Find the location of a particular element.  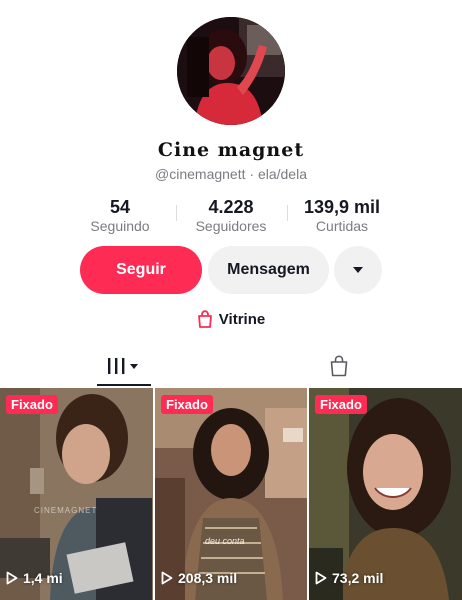

view-count-value: 208,3 mil is located at coordinates (208, 578).